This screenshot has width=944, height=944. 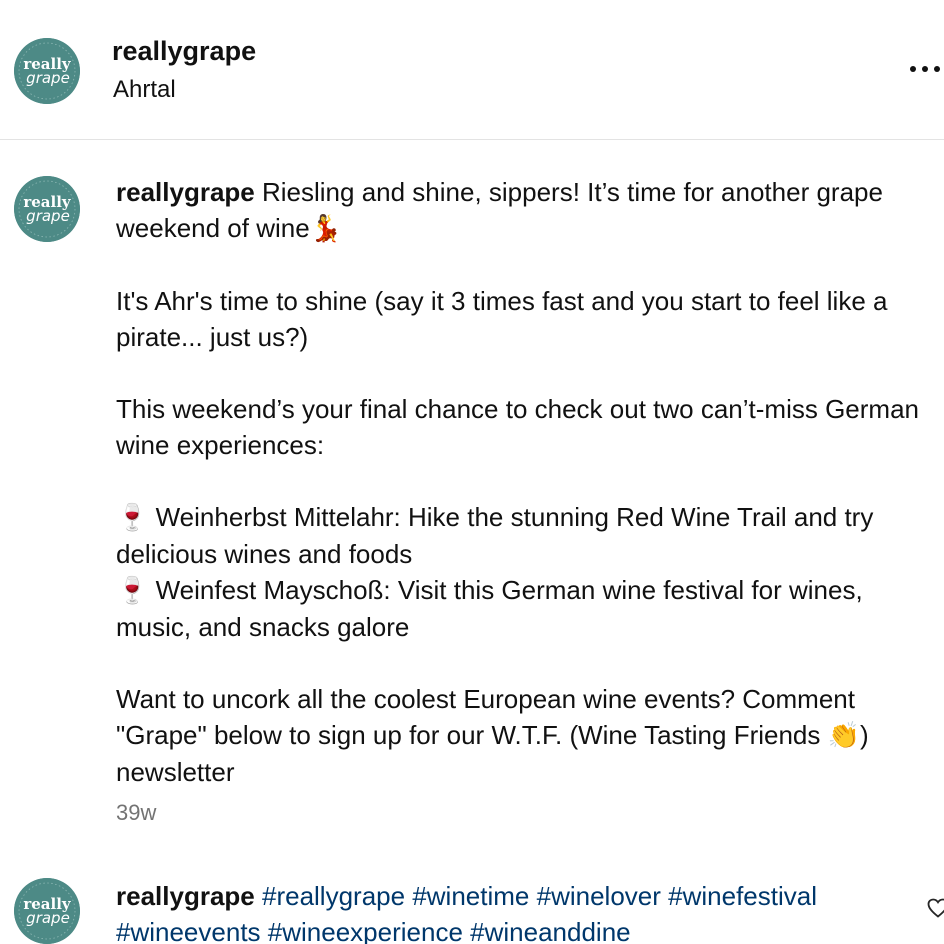 What do you see at coordinates (922, 70) in the screenshot?
I see `more-options-icon` at bounding box center [922, 70].